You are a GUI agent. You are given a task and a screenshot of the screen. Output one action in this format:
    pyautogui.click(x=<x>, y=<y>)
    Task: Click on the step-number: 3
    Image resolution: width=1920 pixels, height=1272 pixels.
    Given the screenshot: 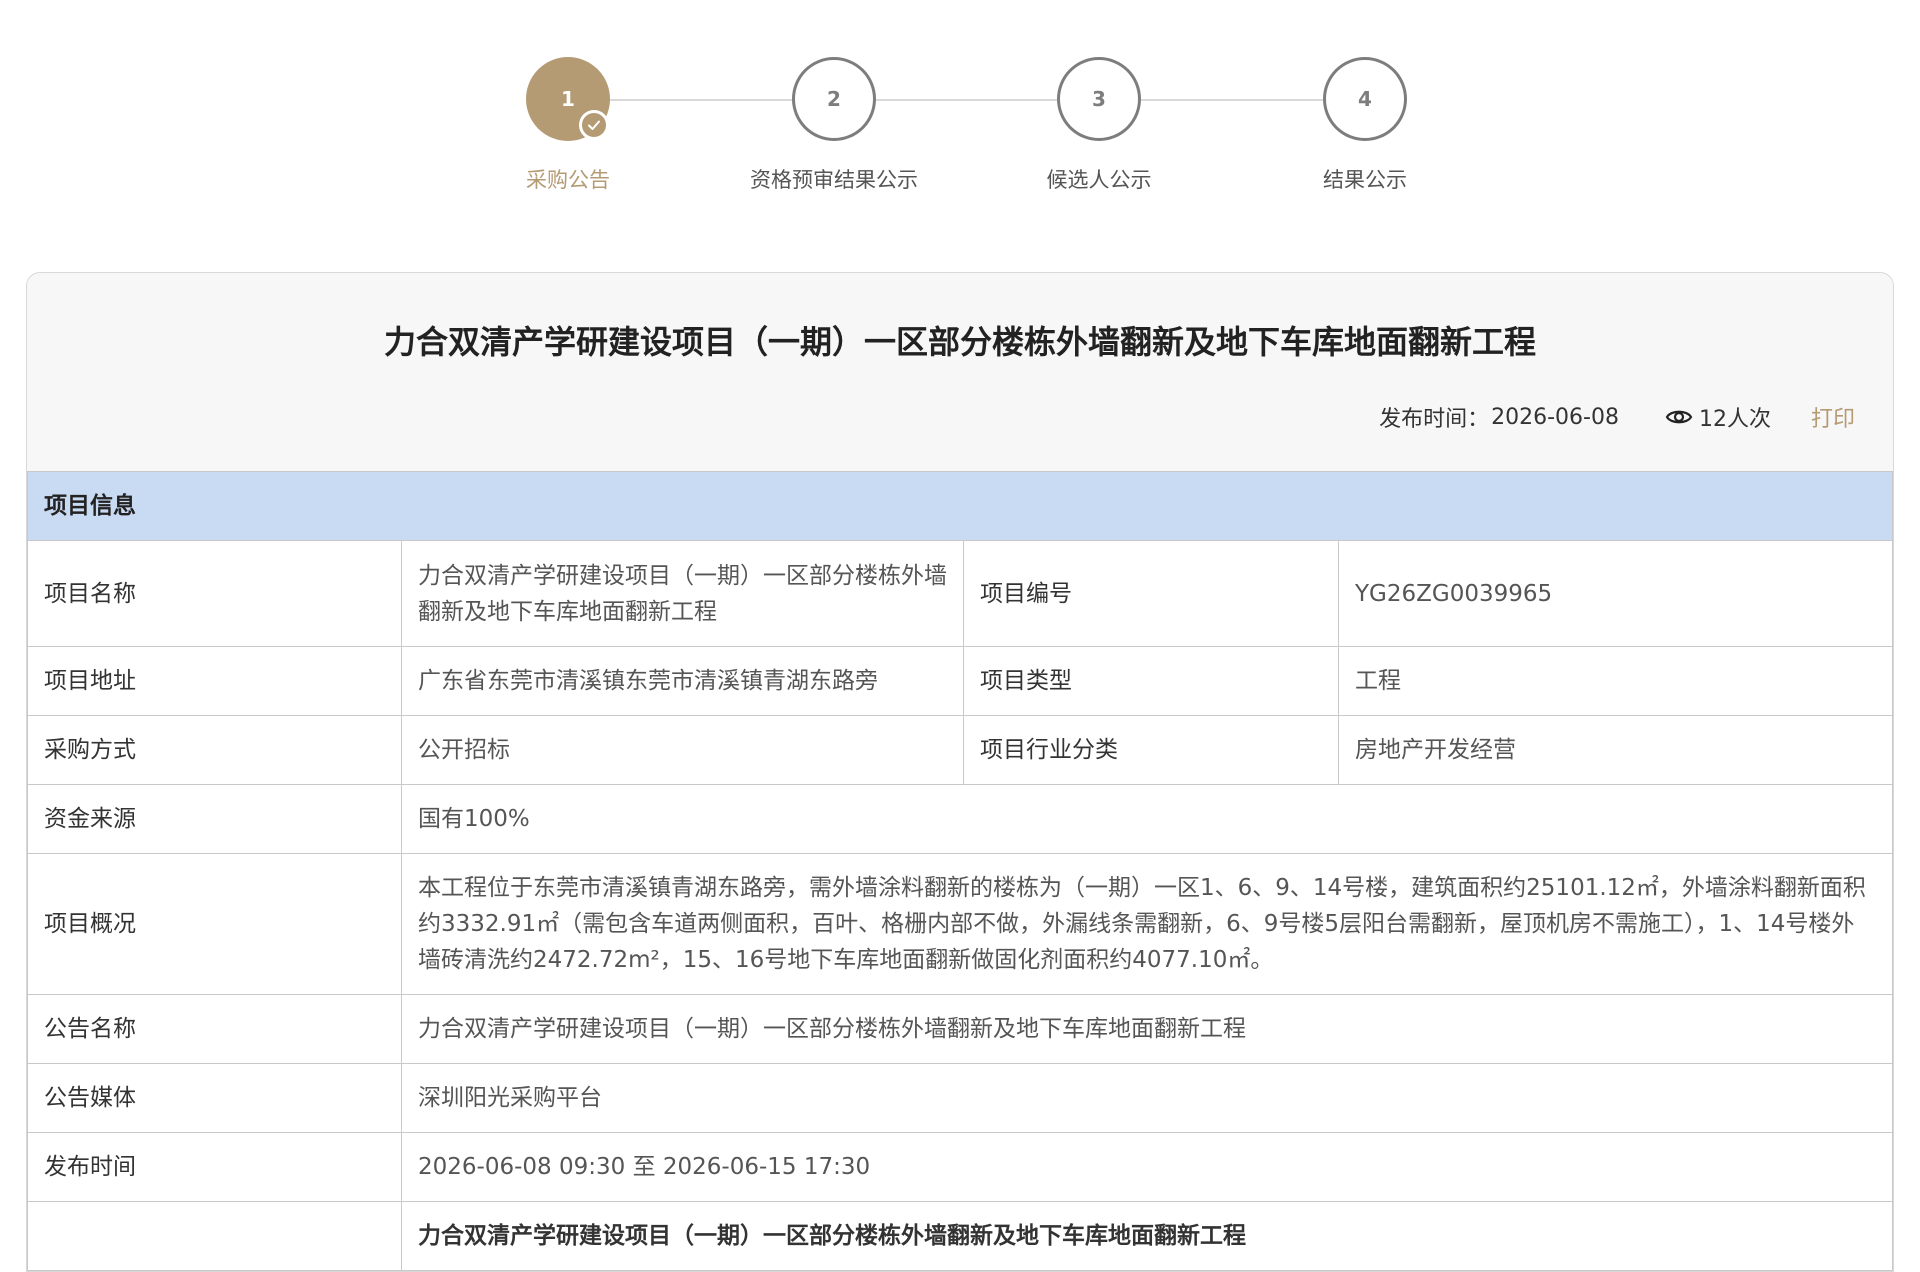 What is the action you would take?
    pyautogui.click(x=1099, y=99)
    